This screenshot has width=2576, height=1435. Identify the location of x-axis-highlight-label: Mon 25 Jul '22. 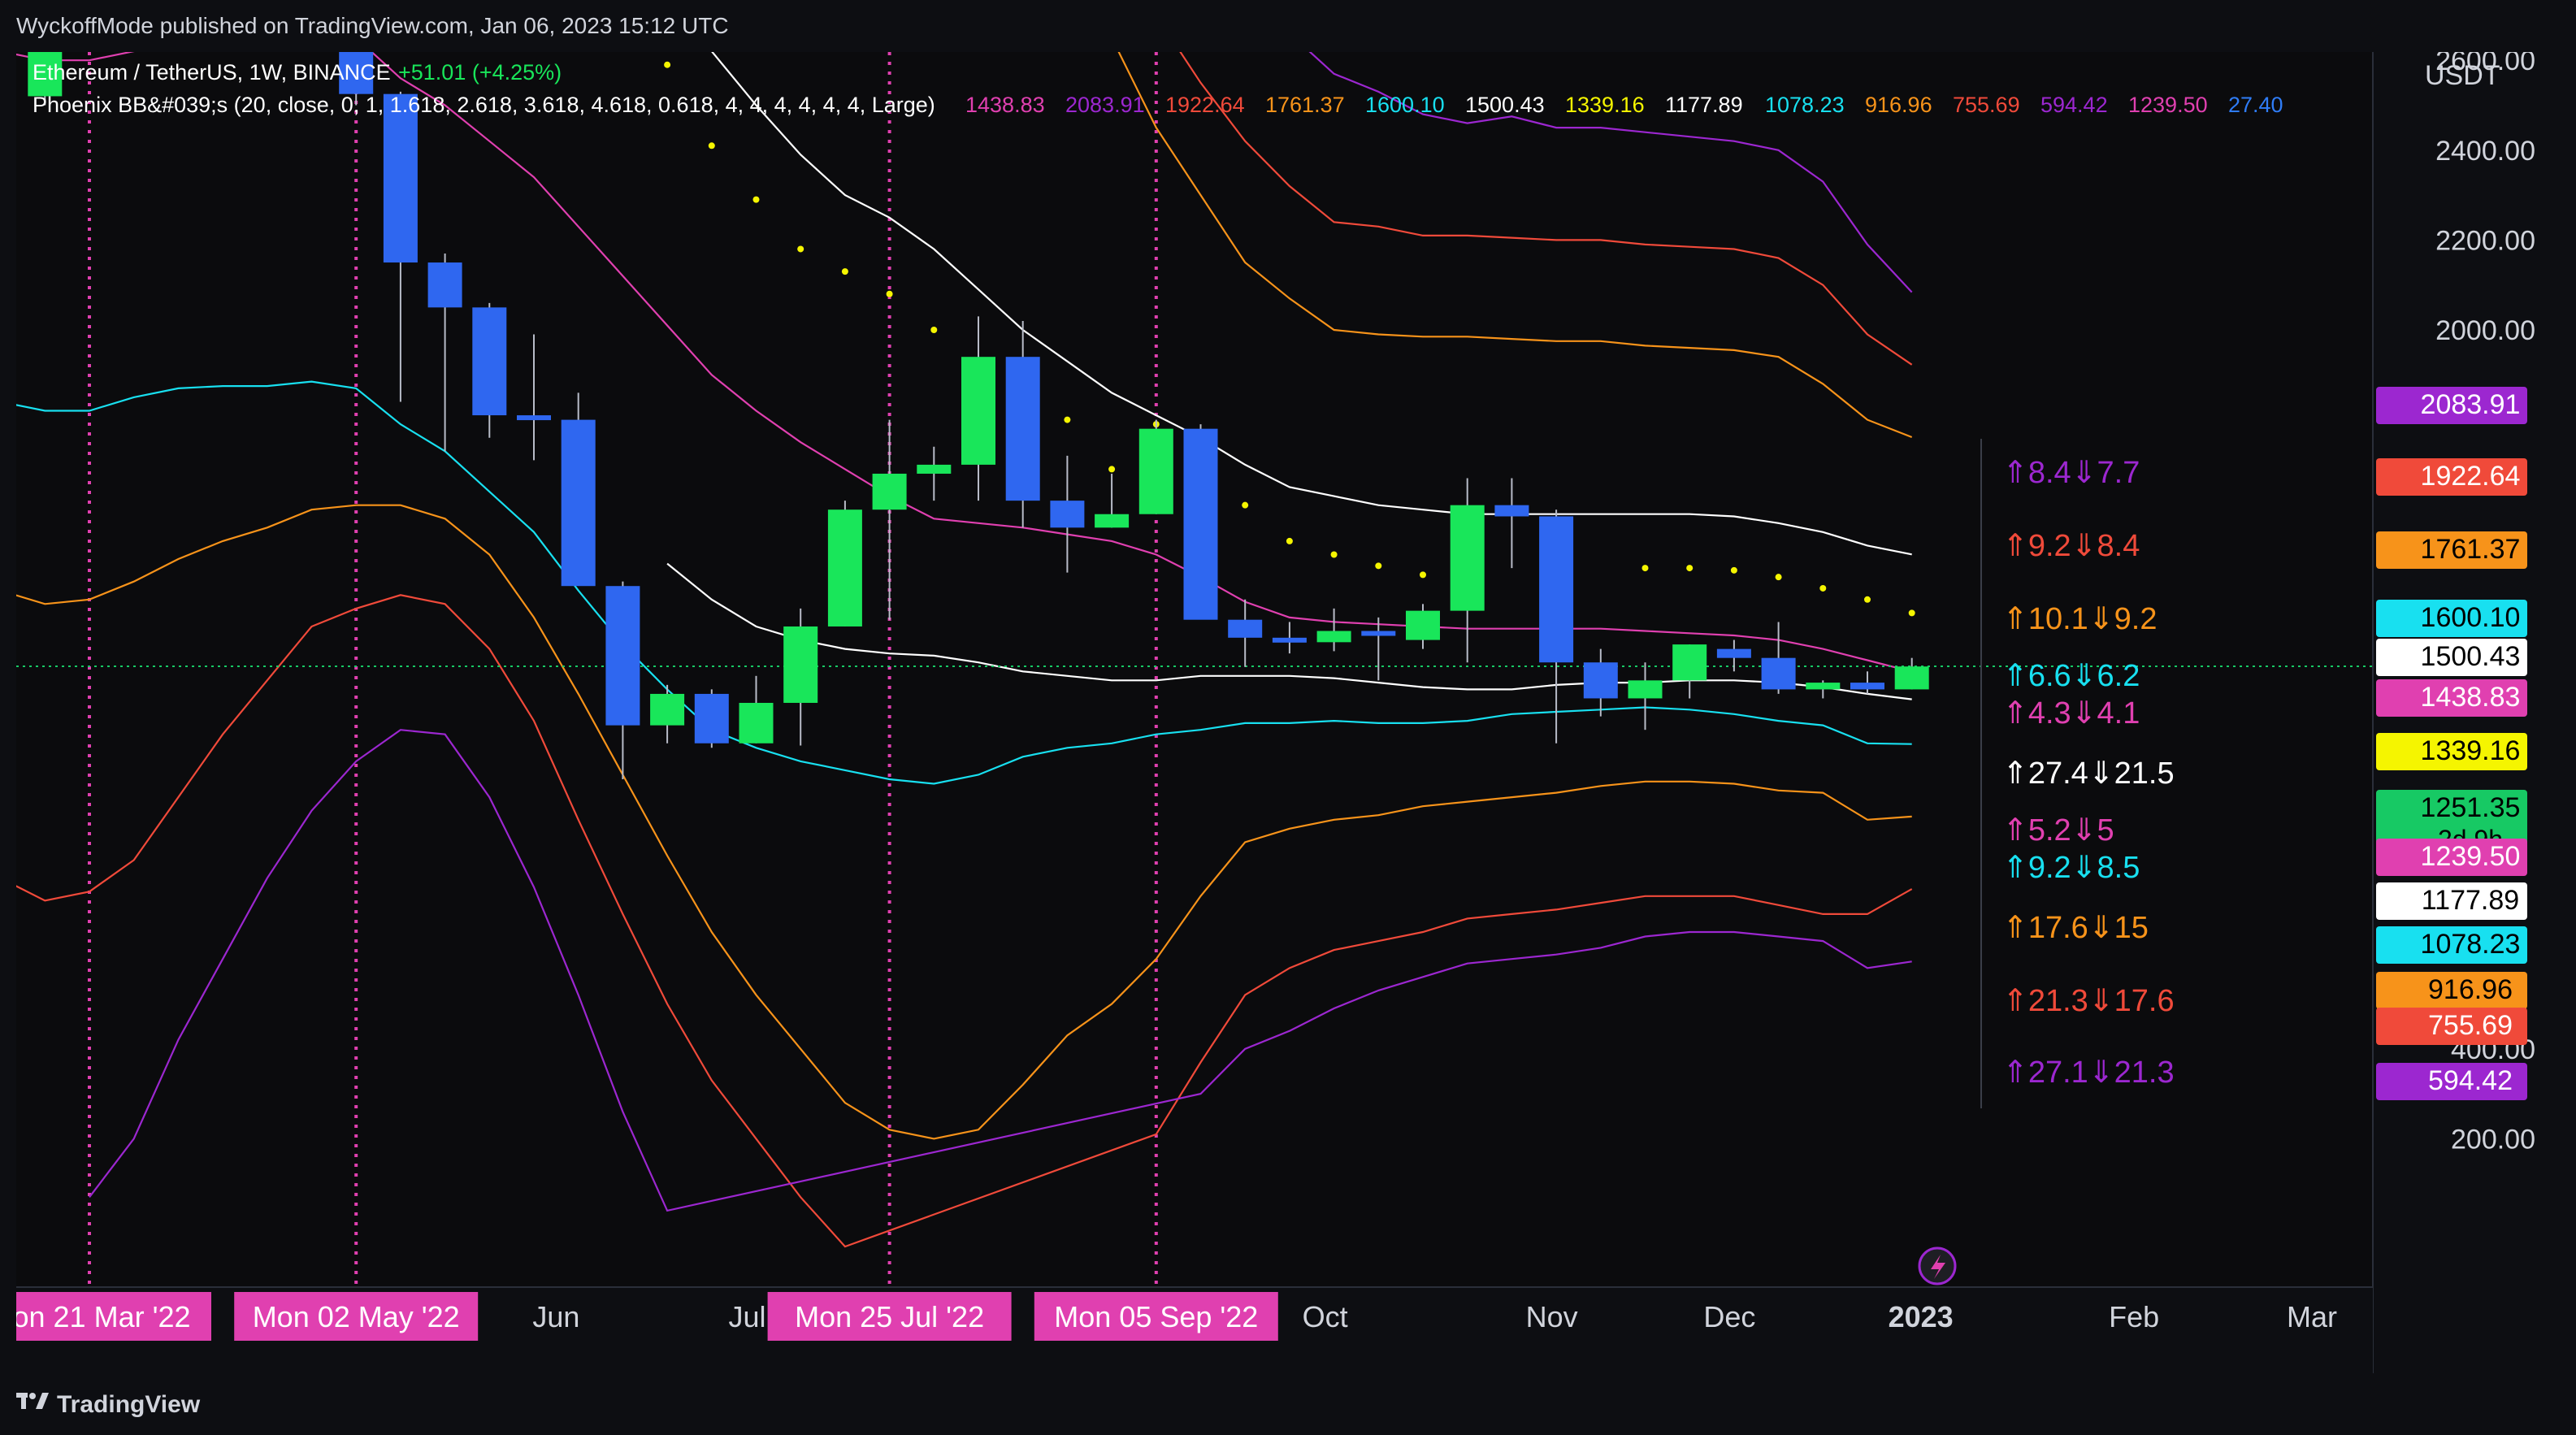
(890, 1316).